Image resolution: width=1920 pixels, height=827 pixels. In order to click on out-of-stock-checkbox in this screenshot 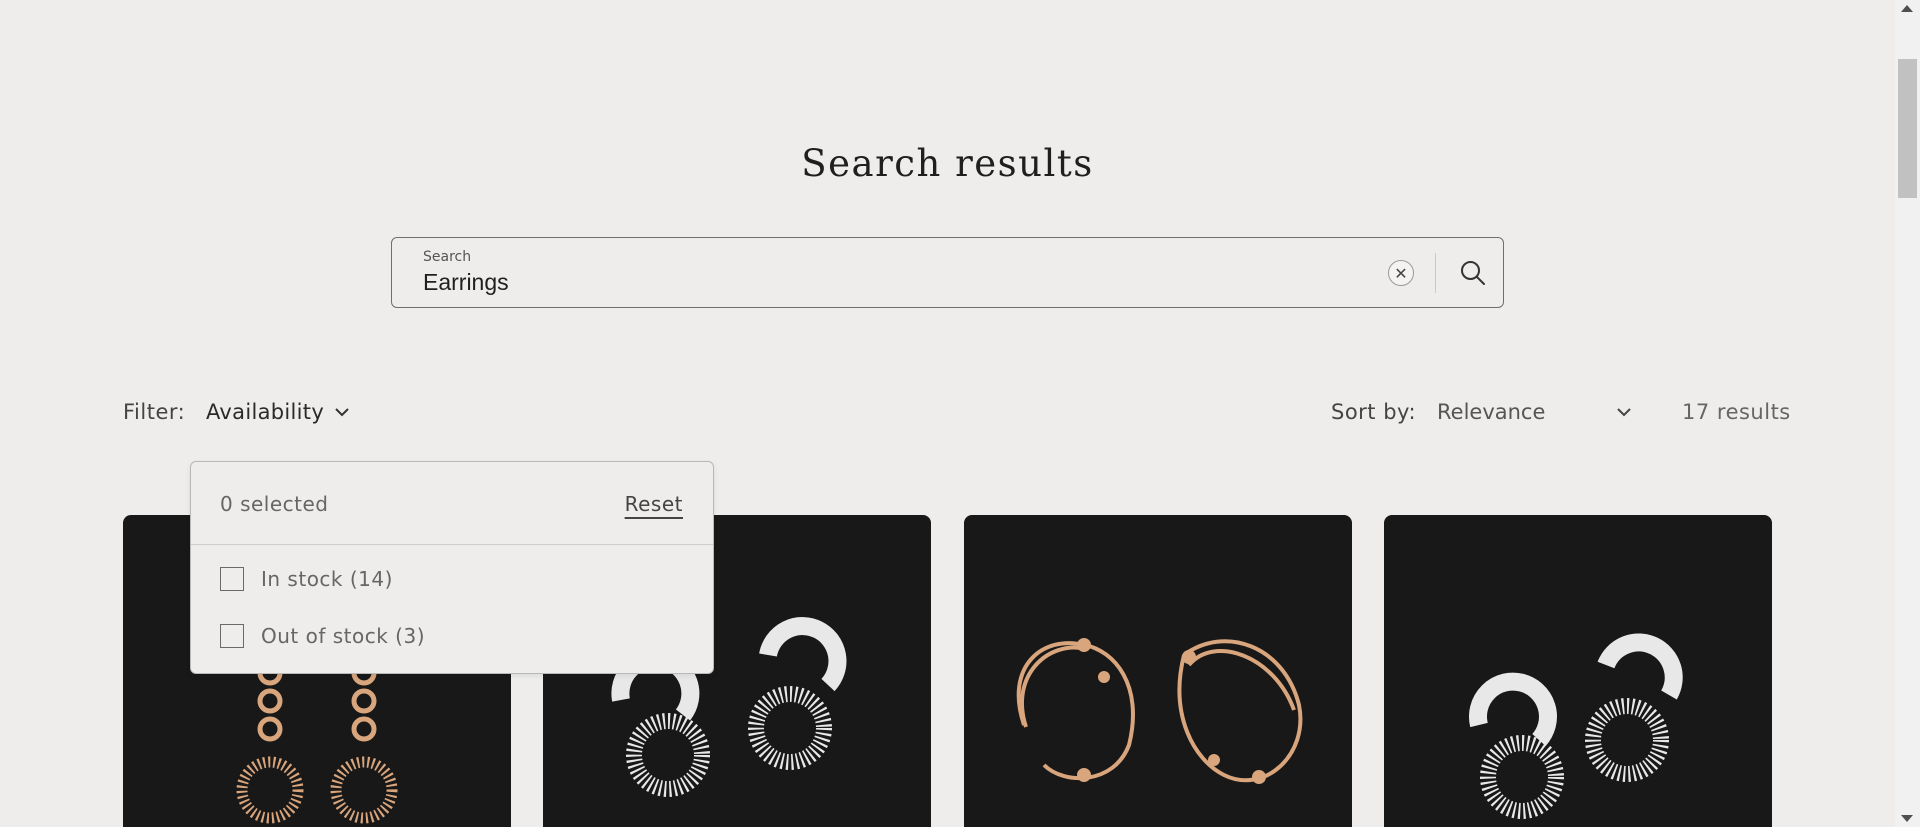, I will do `click(232, 636)`.